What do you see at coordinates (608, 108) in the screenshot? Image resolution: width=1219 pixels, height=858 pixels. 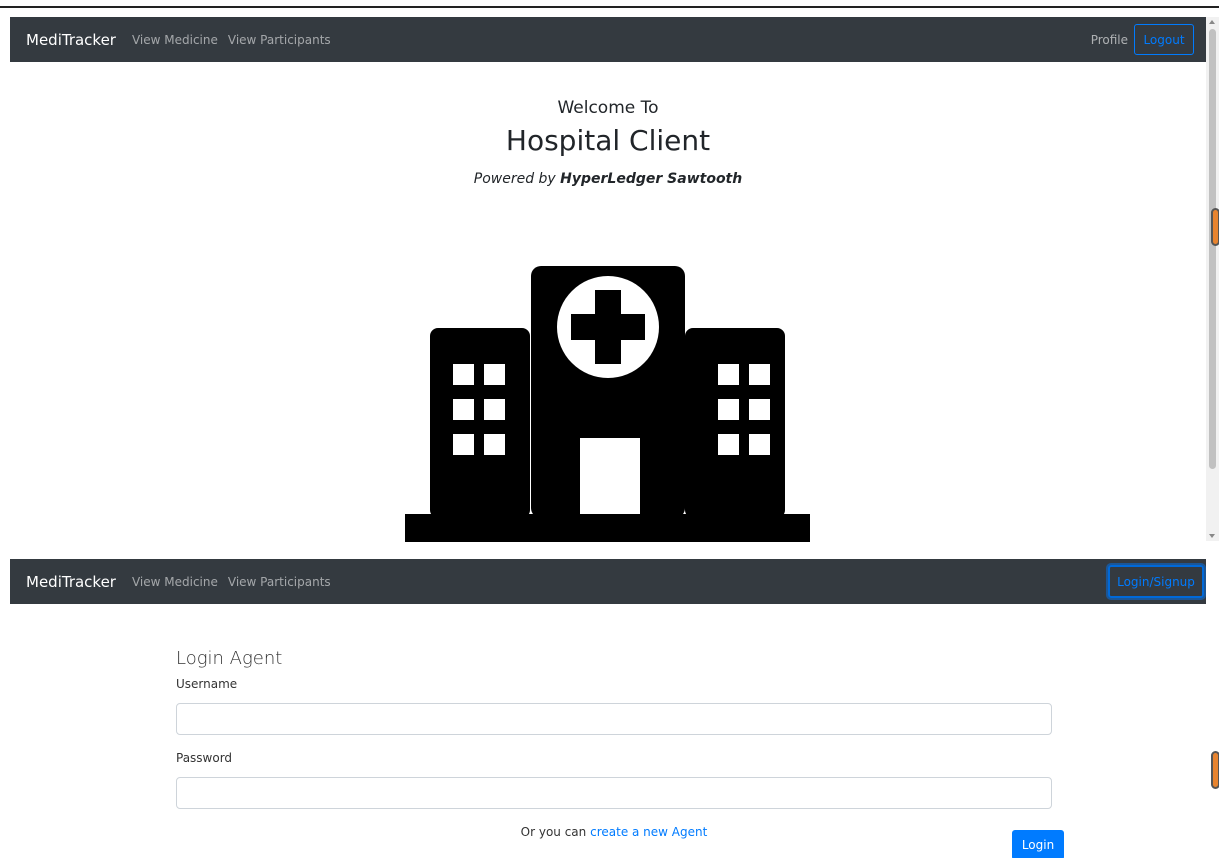 I see `welcome-heading: Welcome To` at bounding box center [608, 108].